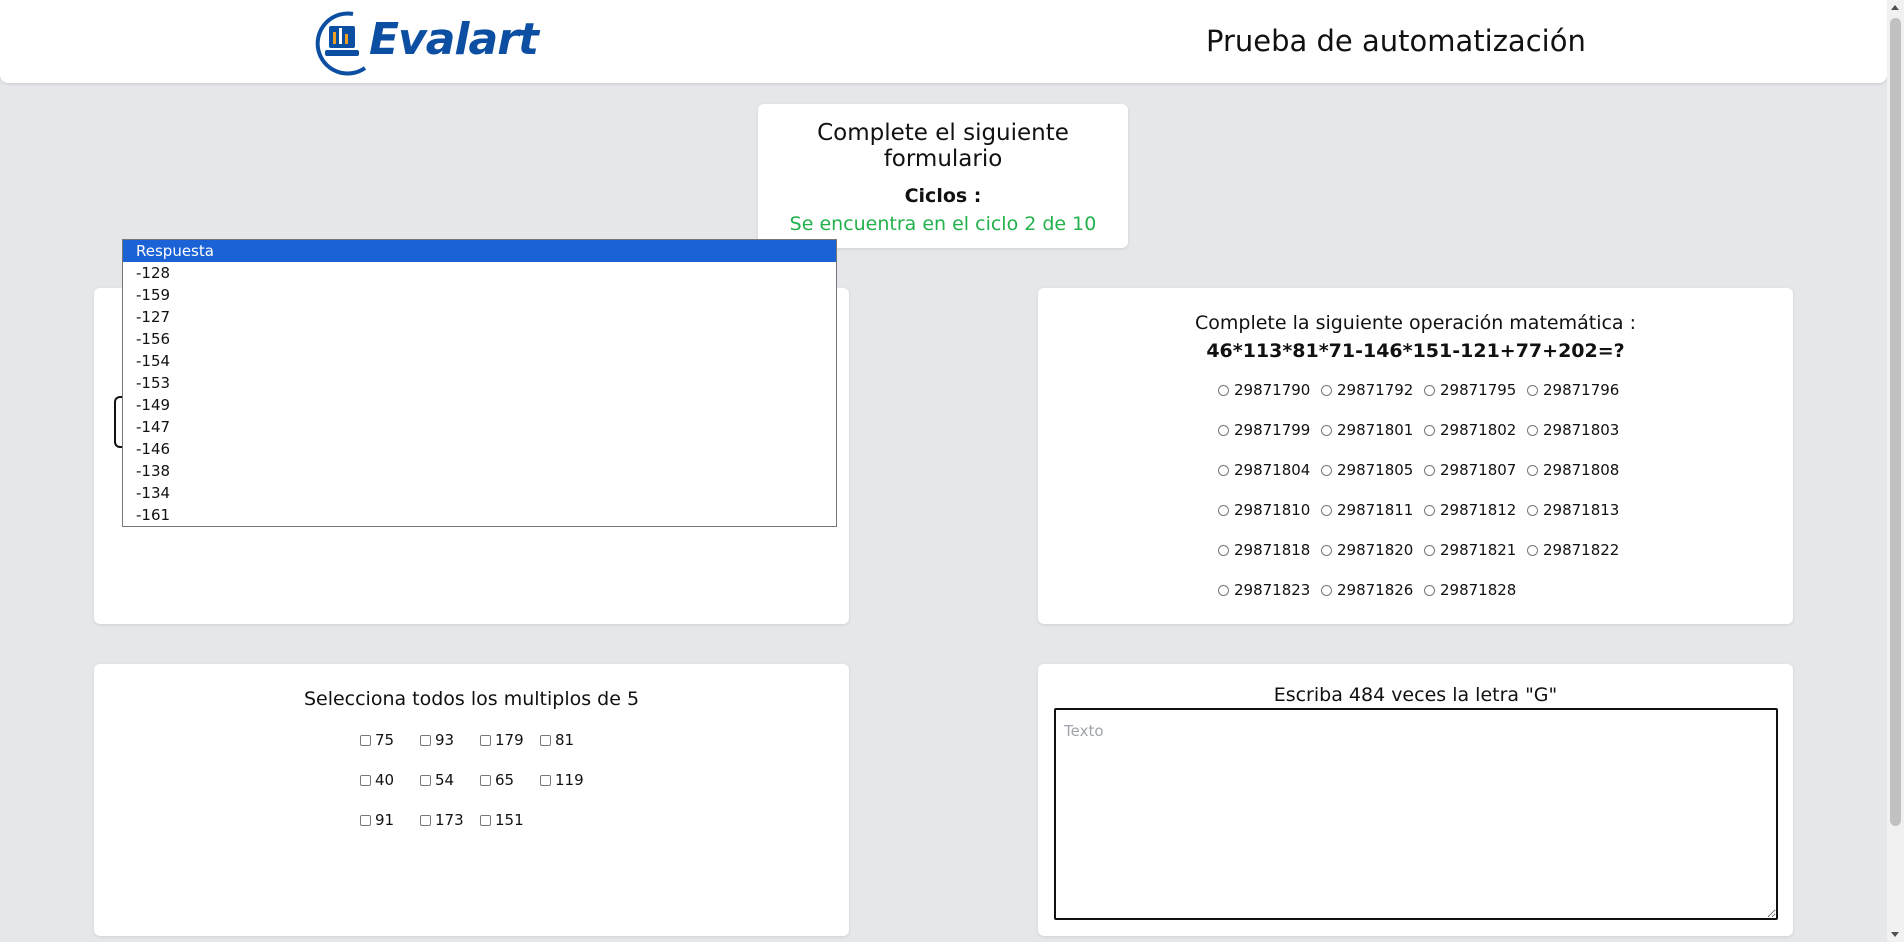 This screenshot has width=1904, height=942. I want to click on dropdown-option: Respuesta, so click(479, 251).